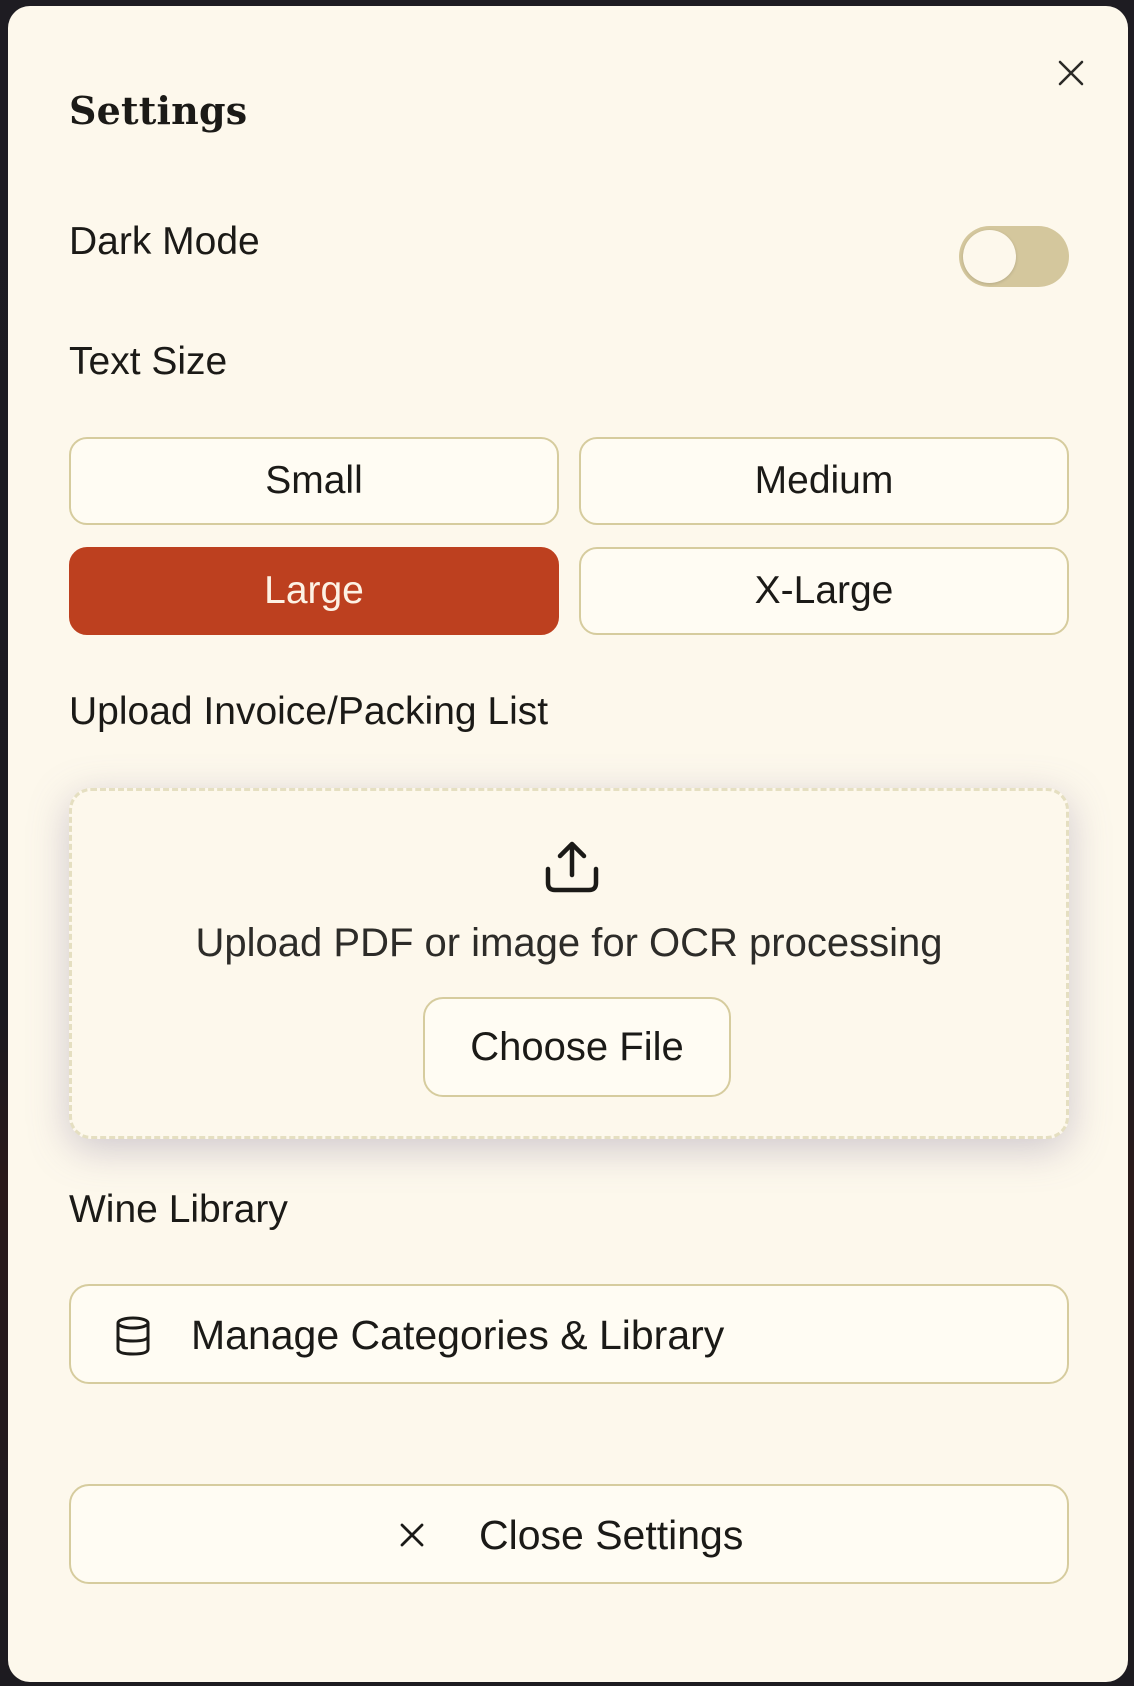  I want to click on choose-file-button: Choose File, so click(577, 1047).